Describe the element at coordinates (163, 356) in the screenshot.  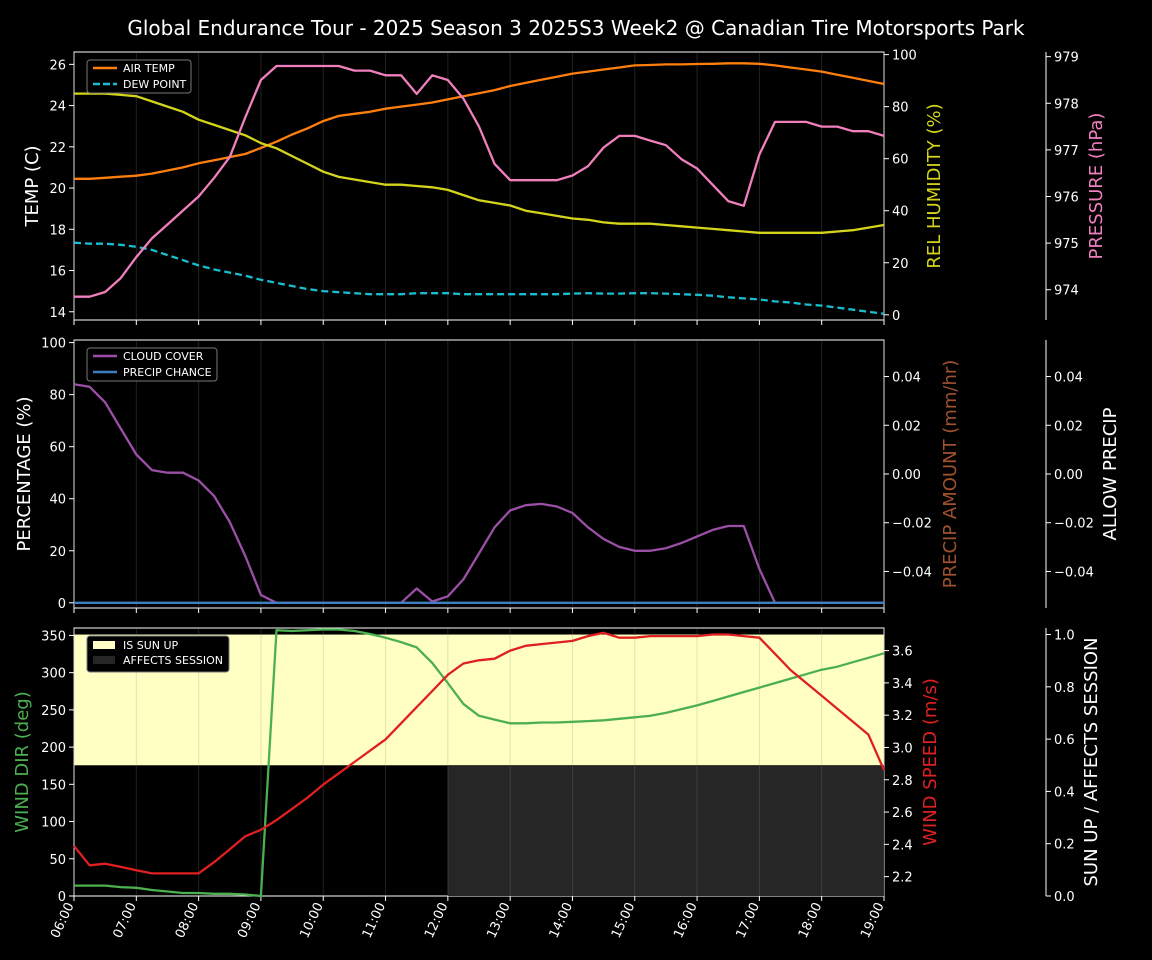
I see `legend-label-cloud-cover: CLOUD COVER` at that location.